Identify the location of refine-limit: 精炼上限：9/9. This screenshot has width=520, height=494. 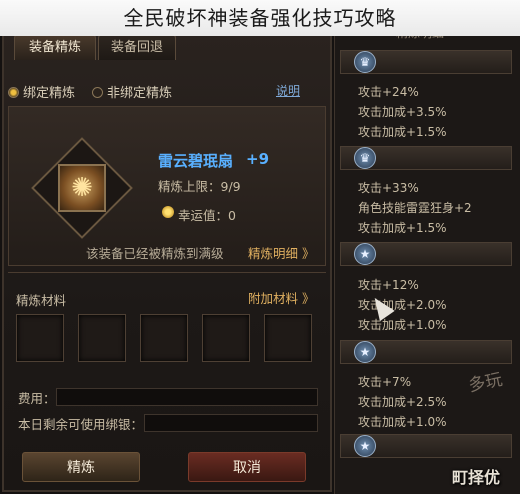
(199, 186).